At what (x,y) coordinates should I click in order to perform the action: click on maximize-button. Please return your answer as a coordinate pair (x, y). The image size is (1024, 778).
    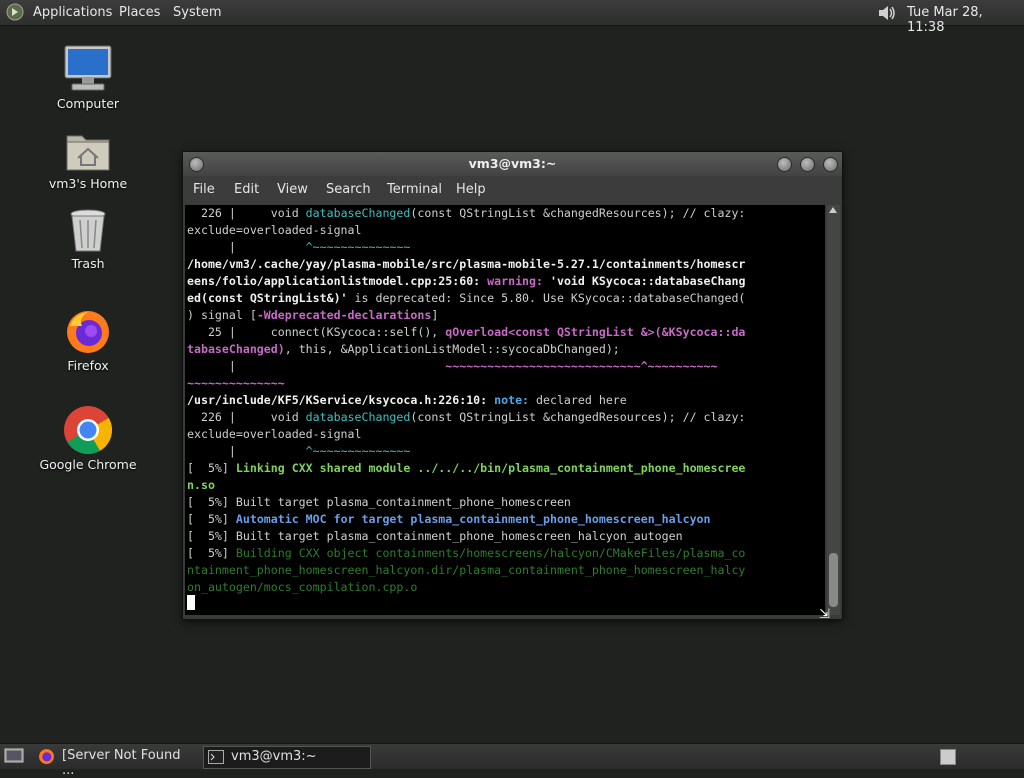
    Looking at the image, I should click on (807, 164).